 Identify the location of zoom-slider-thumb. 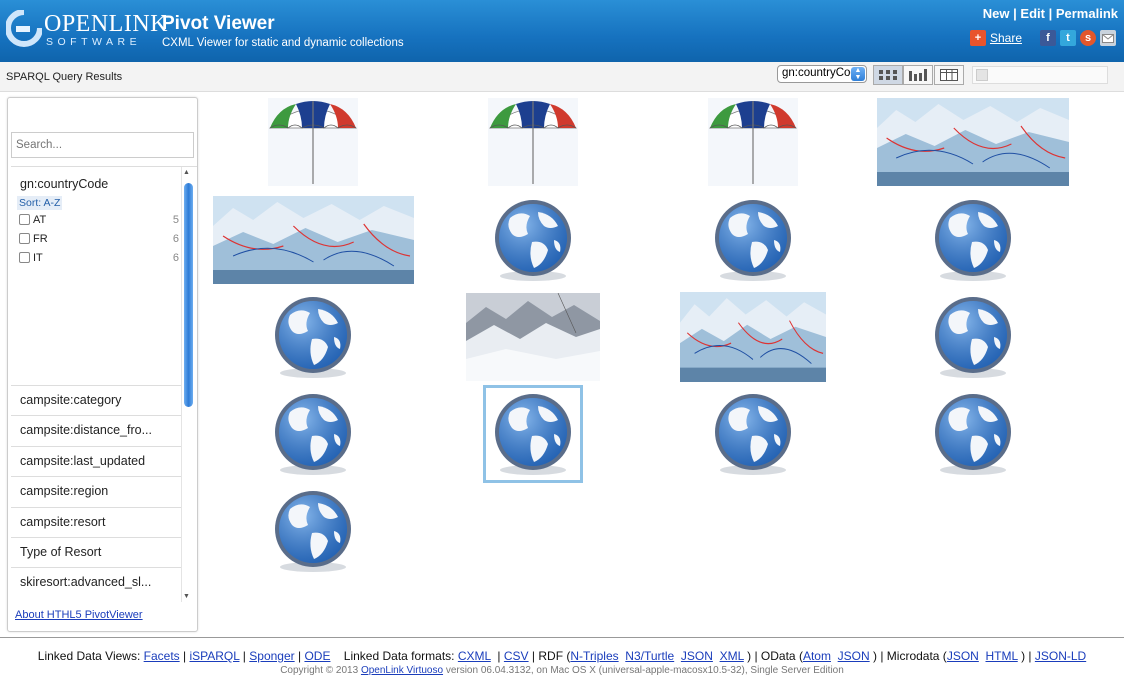
(982, 75).